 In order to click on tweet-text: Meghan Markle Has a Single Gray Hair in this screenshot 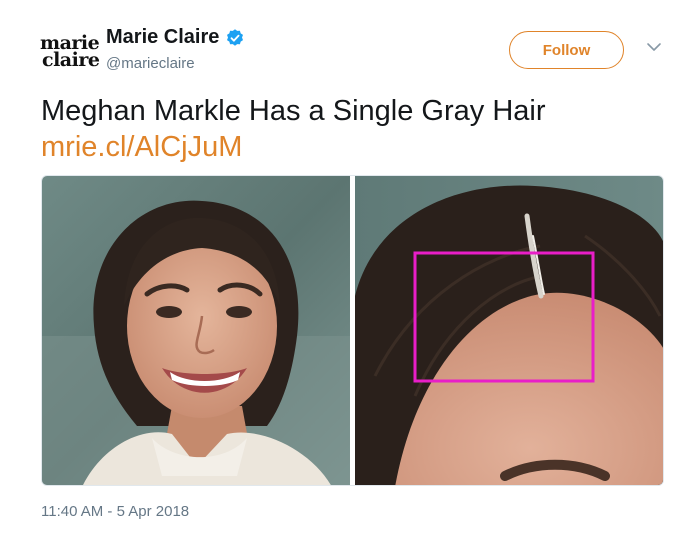, I will do `click(293, 111)`.